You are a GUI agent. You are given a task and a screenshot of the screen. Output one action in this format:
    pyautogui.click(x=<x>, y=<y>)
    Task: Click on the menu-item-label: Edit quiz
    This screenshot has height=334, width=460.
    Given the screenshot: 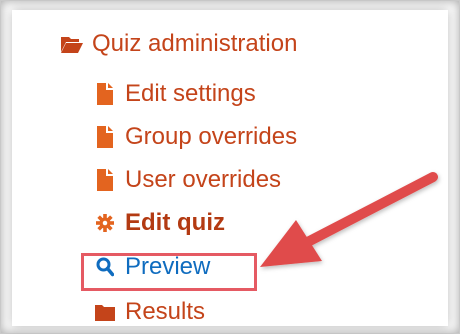 What is the action you would take?
    pyautogui.click(x=175, y=222)
    